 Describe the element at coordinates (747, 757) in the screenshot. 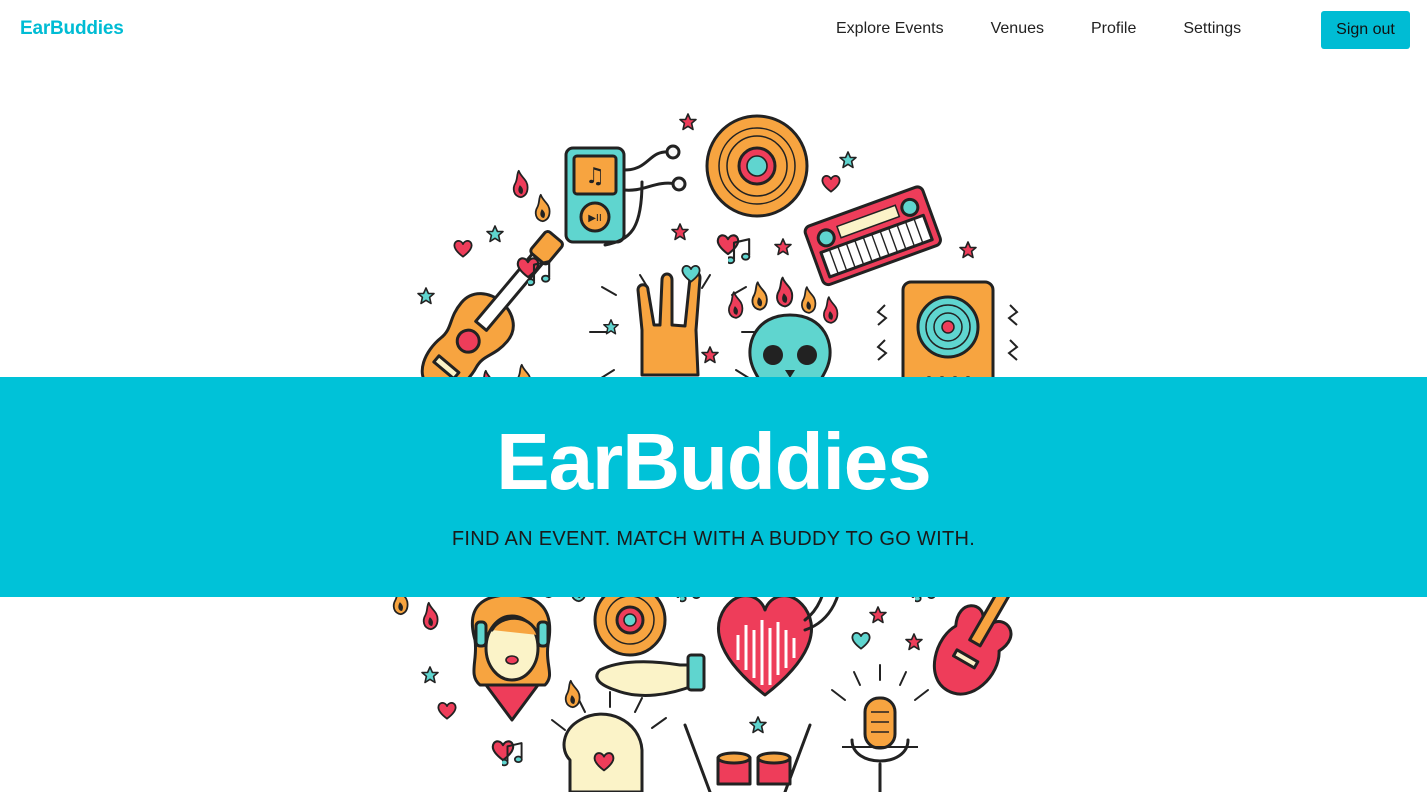

I see `drum-kit-icon` at that location.